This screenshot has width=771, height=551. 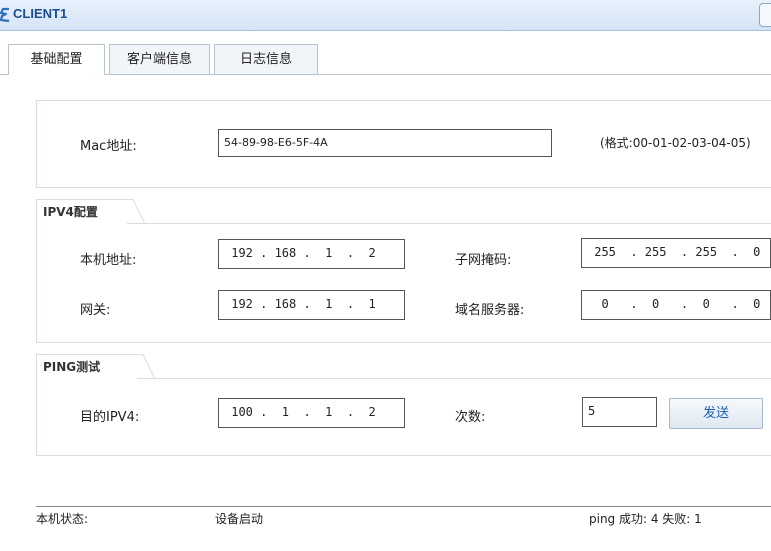 What do you see at coordinates (108, 260) in the screenshot?
I see `local-address-label: 本机地址:` at bounding box center [108, 260].